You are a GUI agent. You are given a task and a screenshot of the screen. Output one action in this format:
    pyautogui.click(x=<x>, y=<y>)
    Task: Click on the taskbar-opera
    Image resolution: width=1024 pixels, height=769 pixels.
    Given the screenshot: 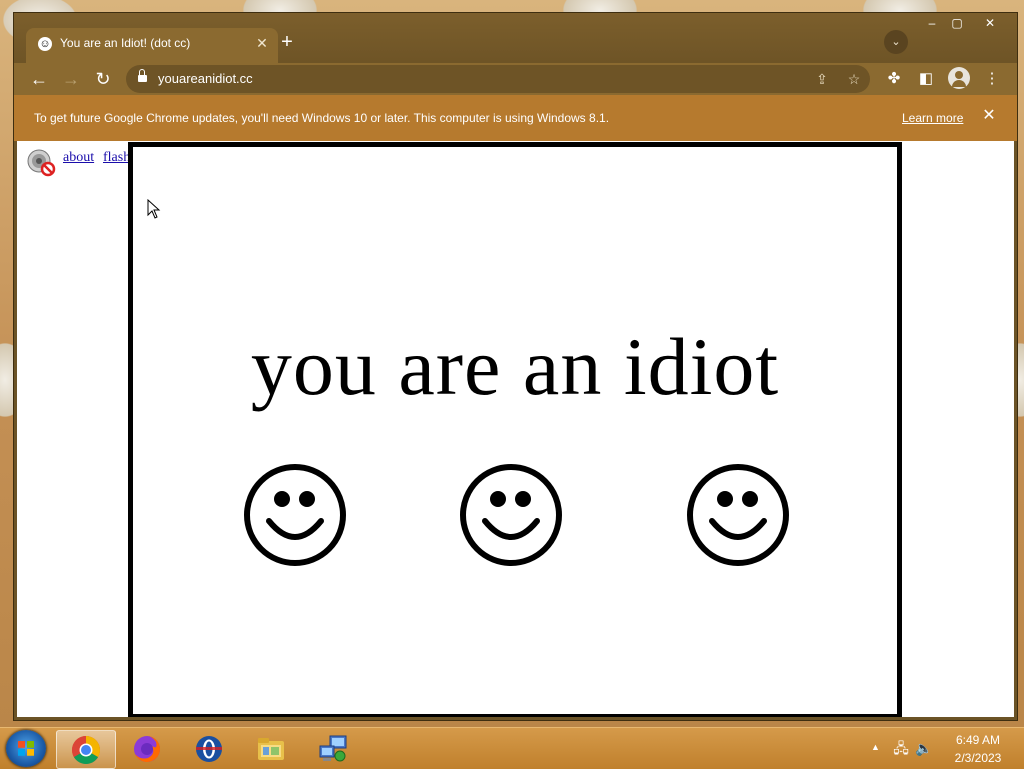 What is the action you would take?
    pyautogui.click(x=209, y=748)
    